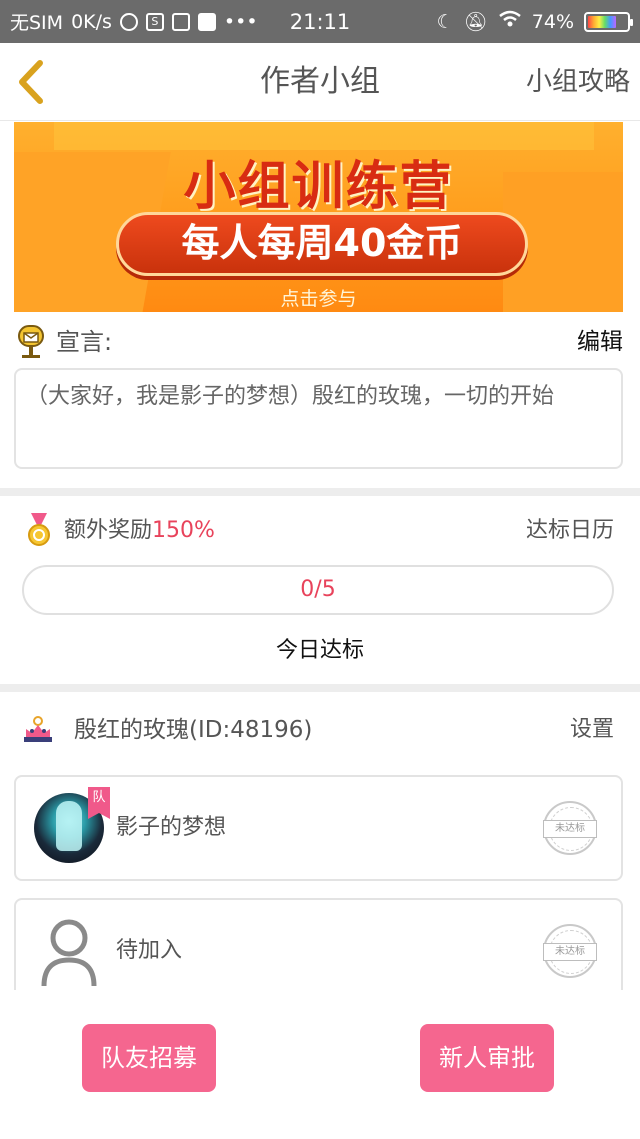  I want to click on group-guide-link: 小组攻略, so click(578, 82).